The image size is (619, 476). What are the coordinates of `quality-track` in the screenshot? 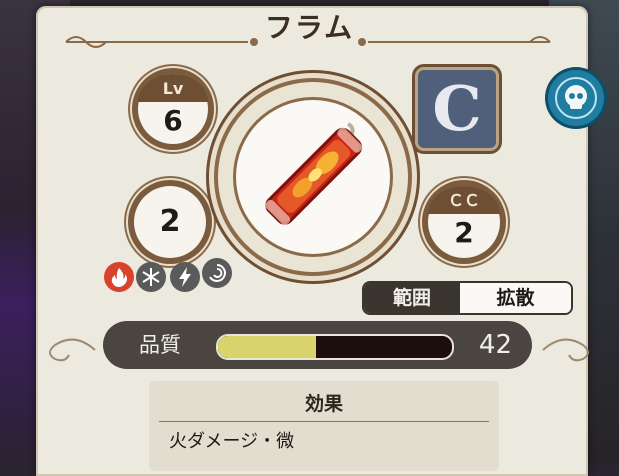 It's located at (335, 347).